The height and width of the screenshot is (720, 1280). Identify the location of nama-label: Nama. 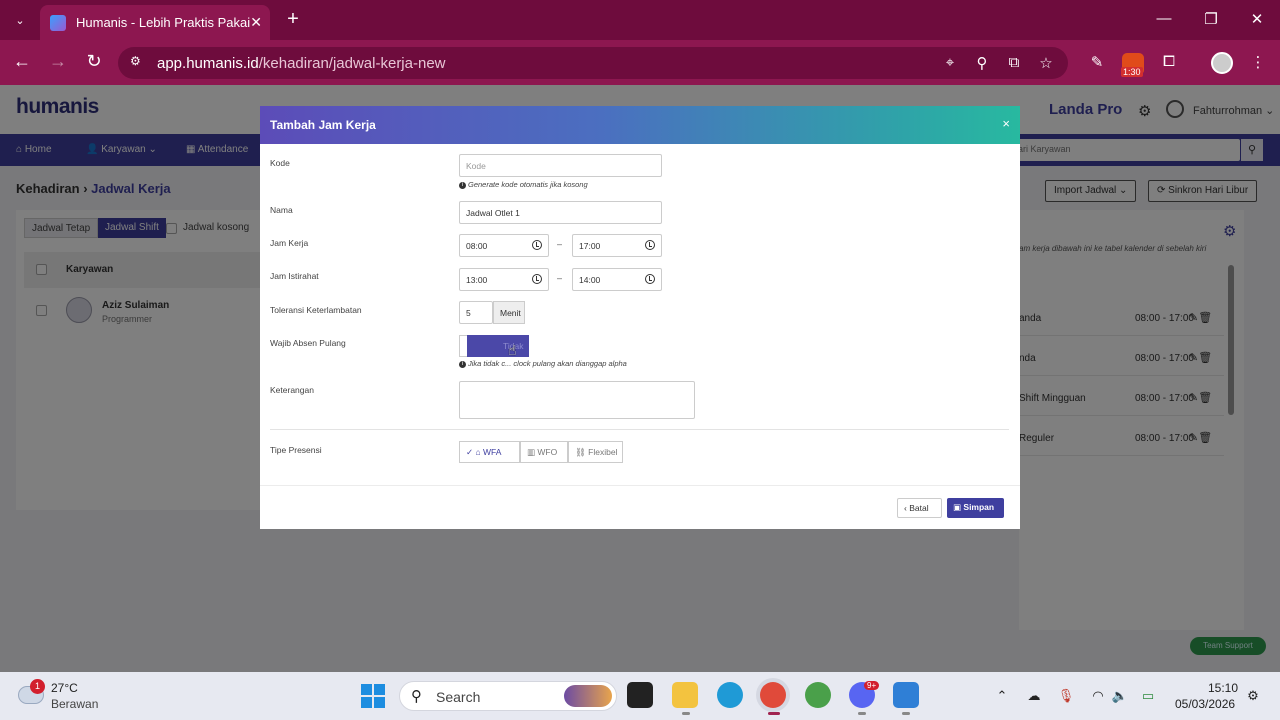
(281, 210).